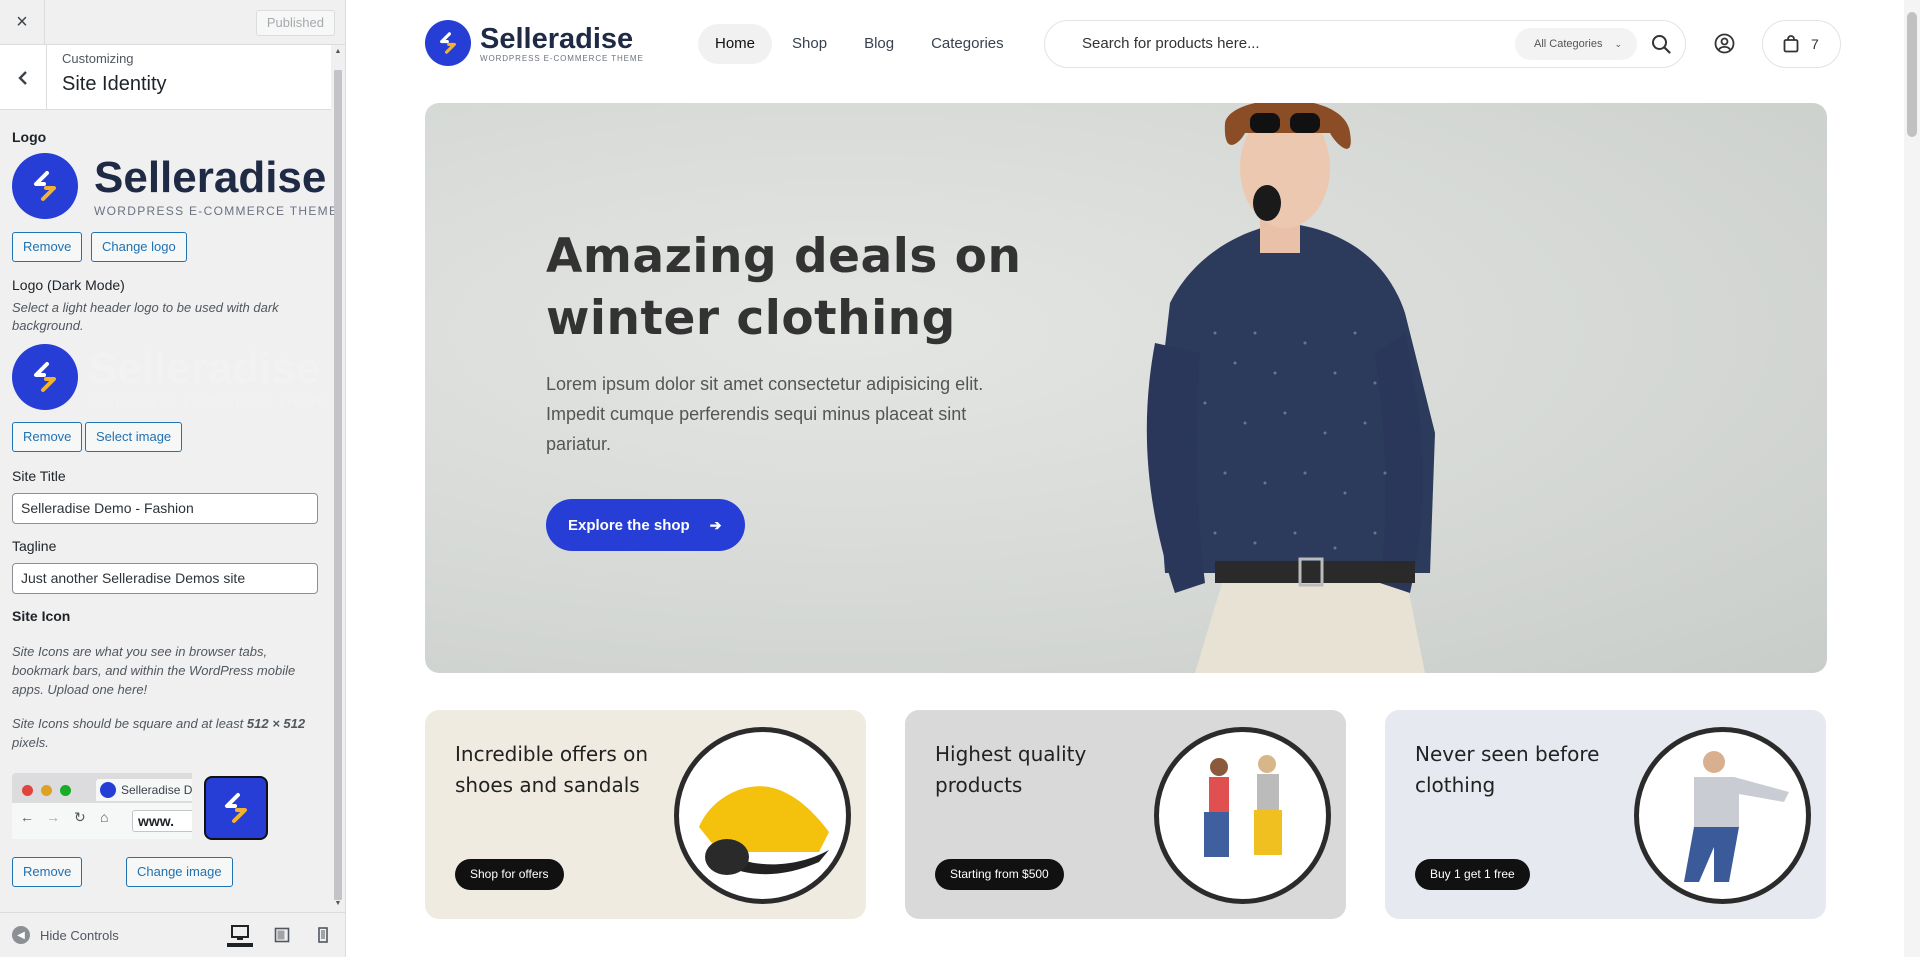 The width and height of the screenshot is (1920, 957). What do you see at coordinates (144, 790) in the screenshot?
I see `browser-tab-preview: Selleradise D` at bounding box center [144, 790].